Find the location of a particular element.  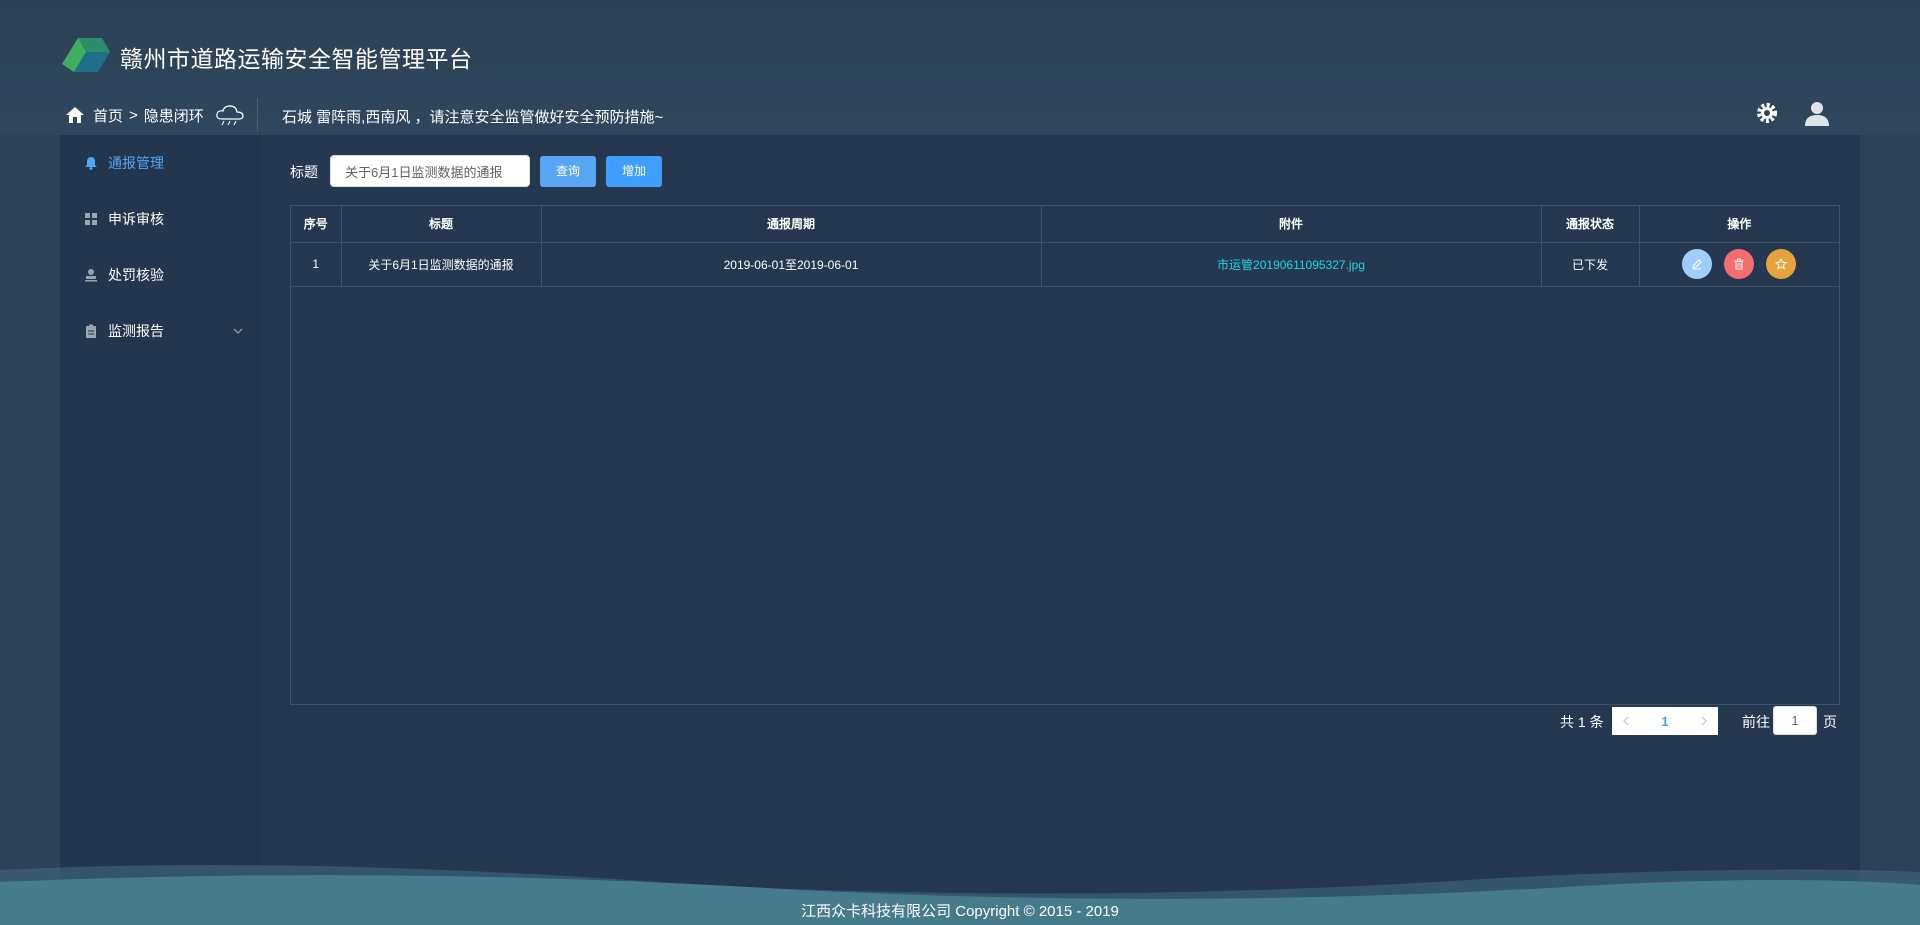

column-header-index: 序号 is located at coordinates (316, 224).